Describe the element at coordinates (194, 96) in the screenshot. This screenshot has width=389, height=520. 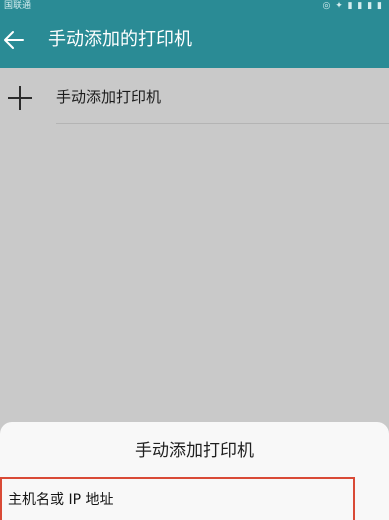
I see `list-item-add-printer: 手动添加打印机` at that location.